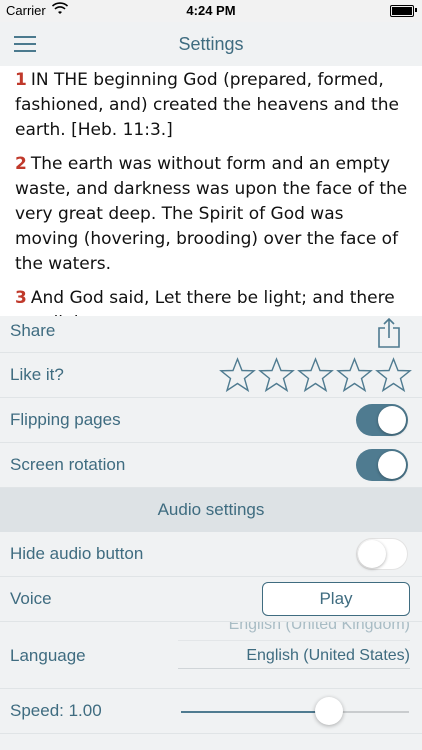  Describe the element at coordinates (389, 333) in the screenshot. I see `share-icon` at that location.